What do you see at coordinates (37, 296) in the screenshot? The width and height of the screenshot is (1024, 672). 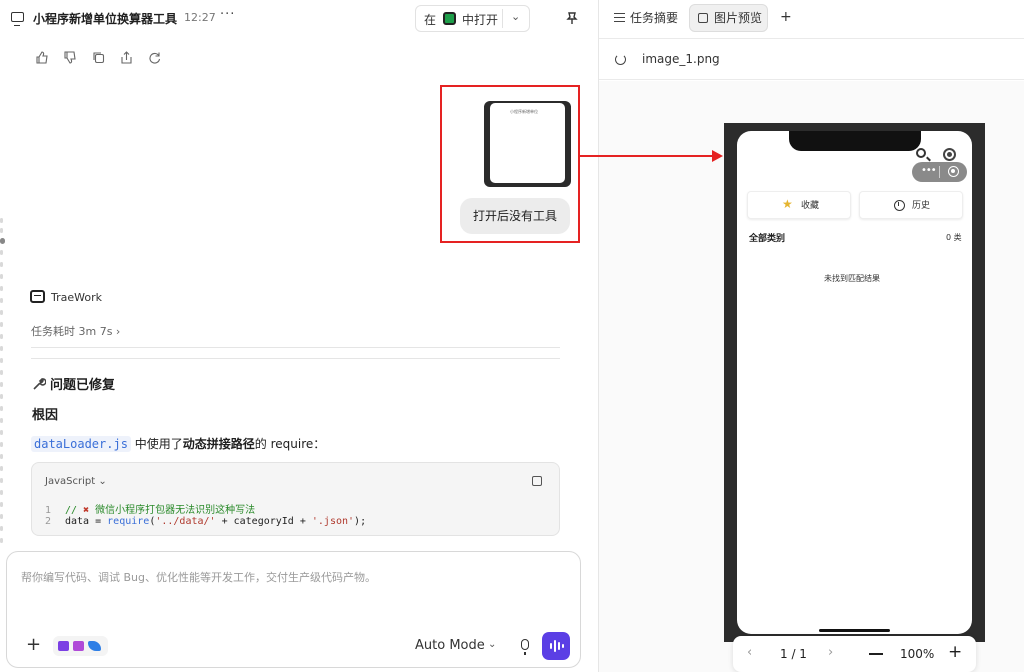 I see `agent-icon` at bounding box center [37, 296].